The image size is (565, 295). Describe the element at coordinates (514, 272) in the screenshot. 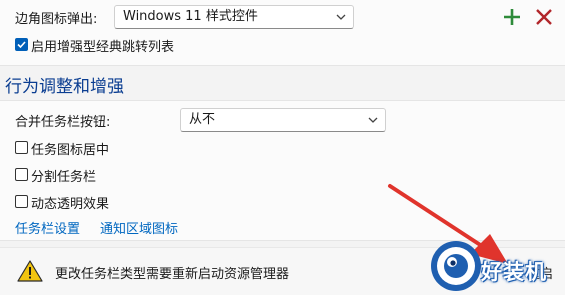

I see `watermark-text: 好装机` at that location.